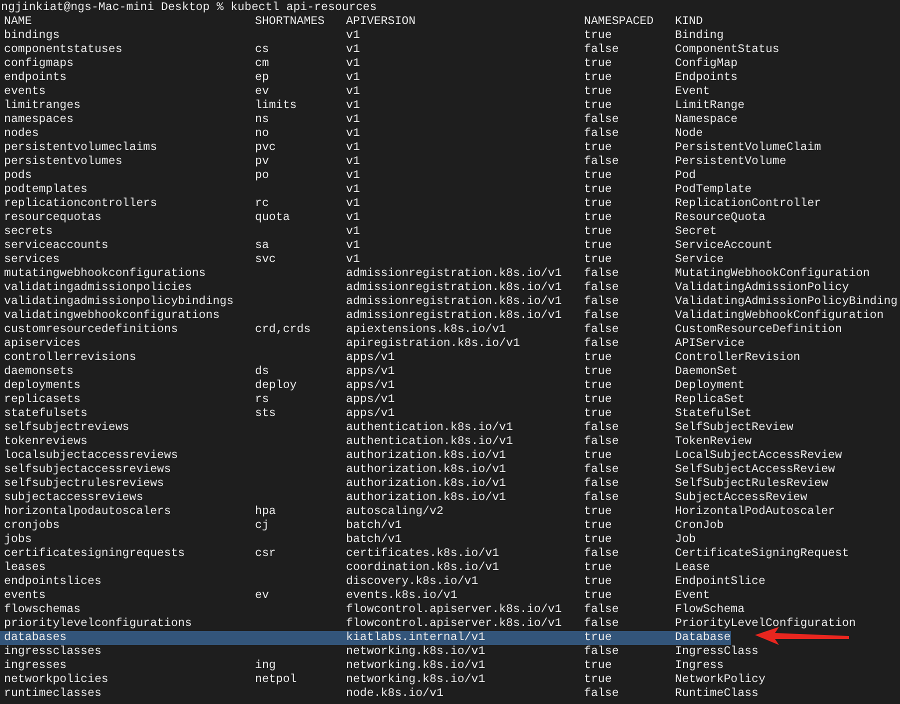 The width and height of the screenshot is (900, 704). What do you see at coordinates (81, 147) in the screenshot?
I see `table-cell: persistentvolumeclaims` at bounding box center [81, 147].